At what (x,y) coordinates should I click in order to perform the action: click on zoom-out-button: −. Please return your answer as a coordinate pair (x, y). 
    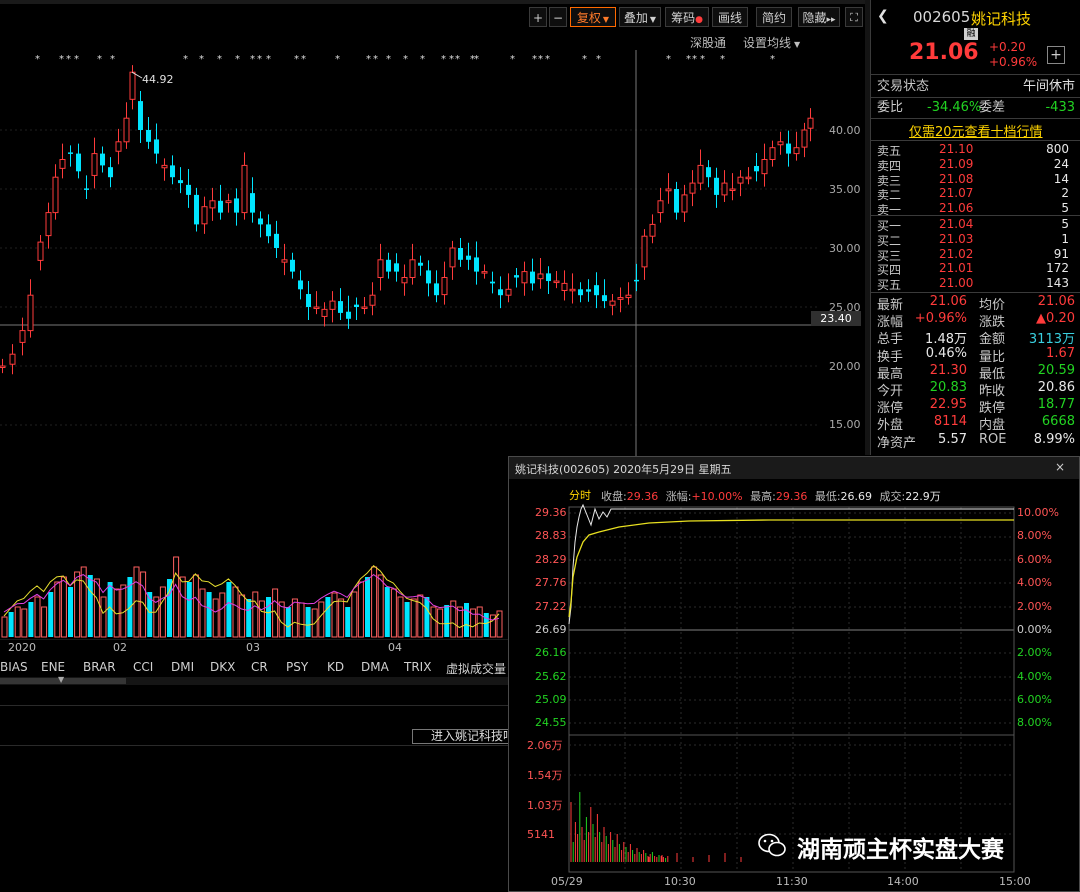
    Looking at the image, I should click on (558, 17).